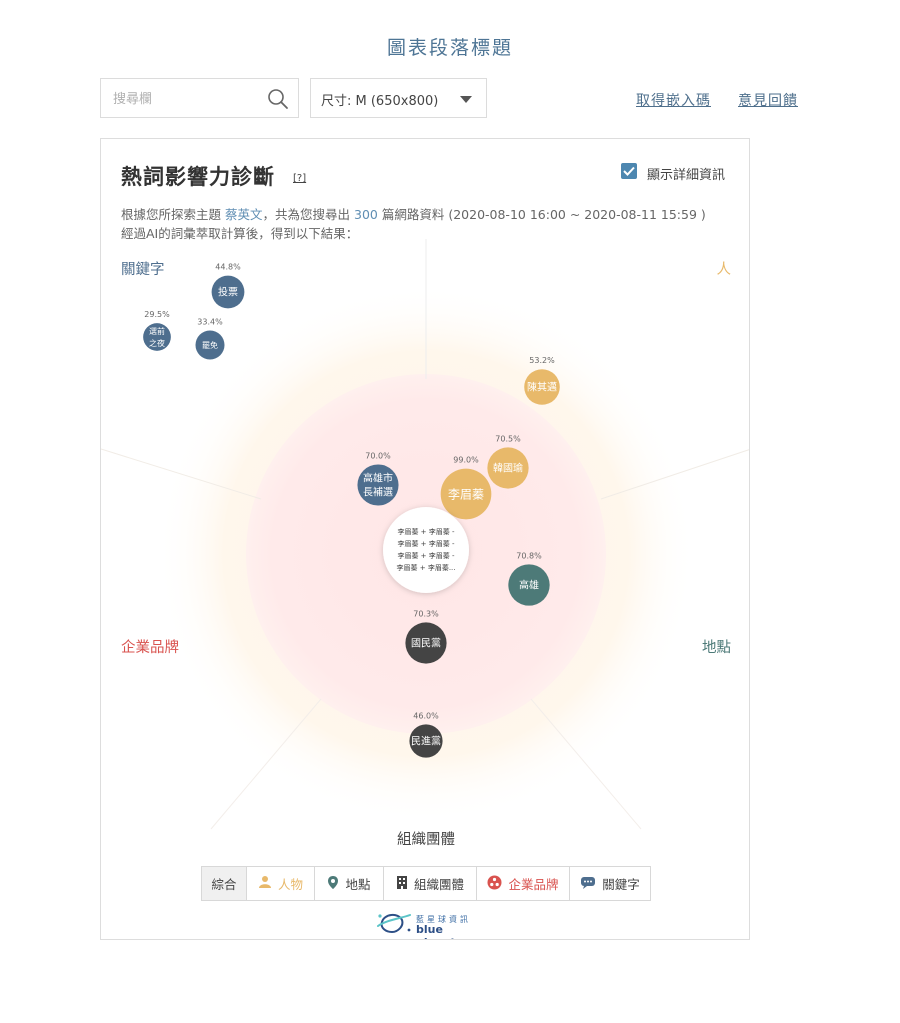  What do you see at coordinates (228, 292) in the screenshot?
I see `bubble-label: 投票` at bounding box center [228, 292].